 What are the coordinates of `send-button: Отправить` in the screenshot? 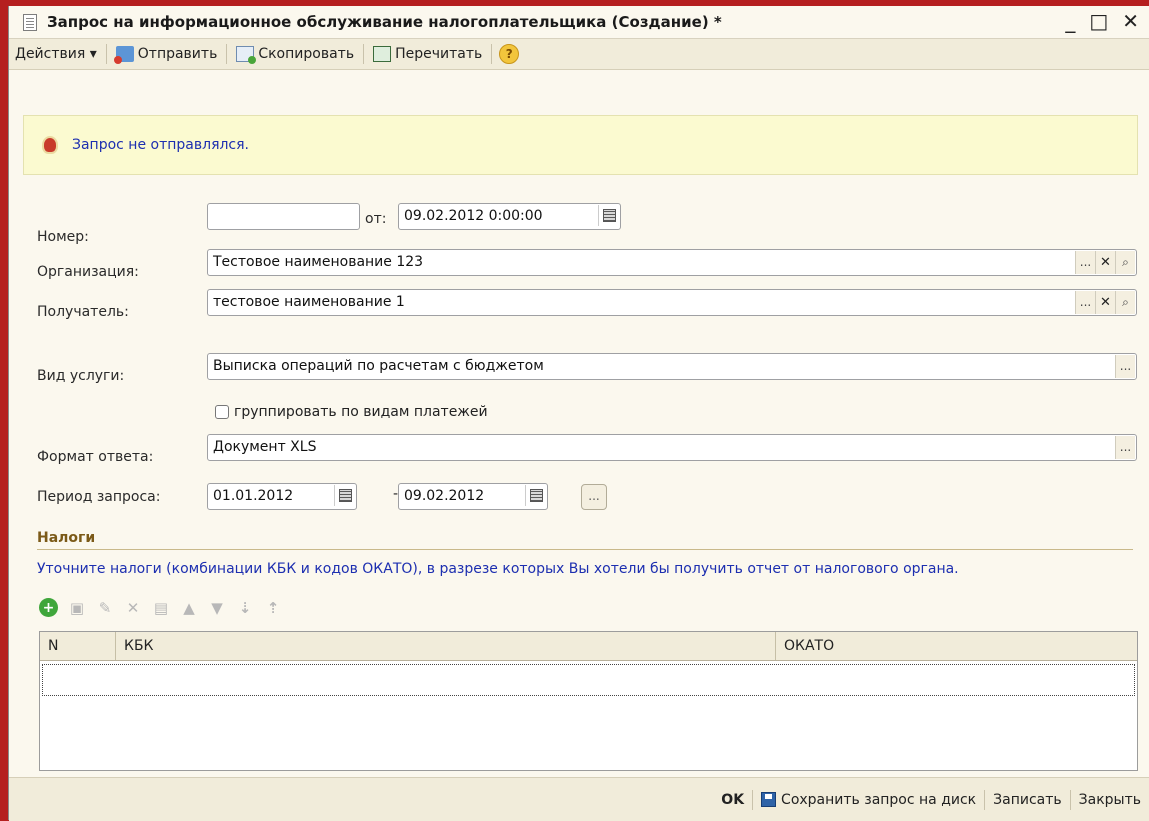 It's located at (167, 54).